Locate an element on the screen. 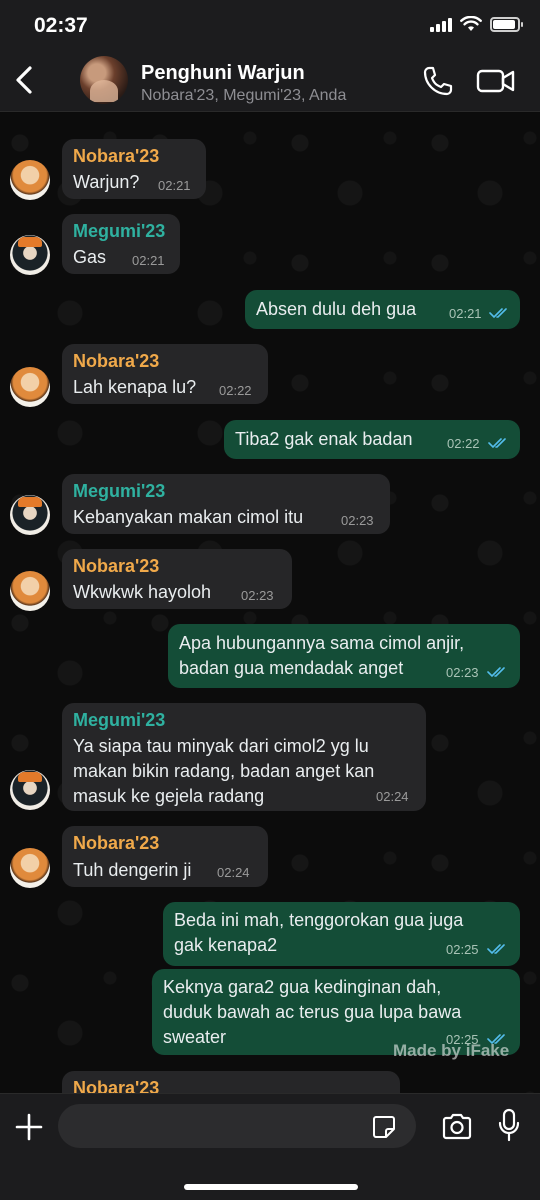  battery-icon is located at coordinates (506, 24).